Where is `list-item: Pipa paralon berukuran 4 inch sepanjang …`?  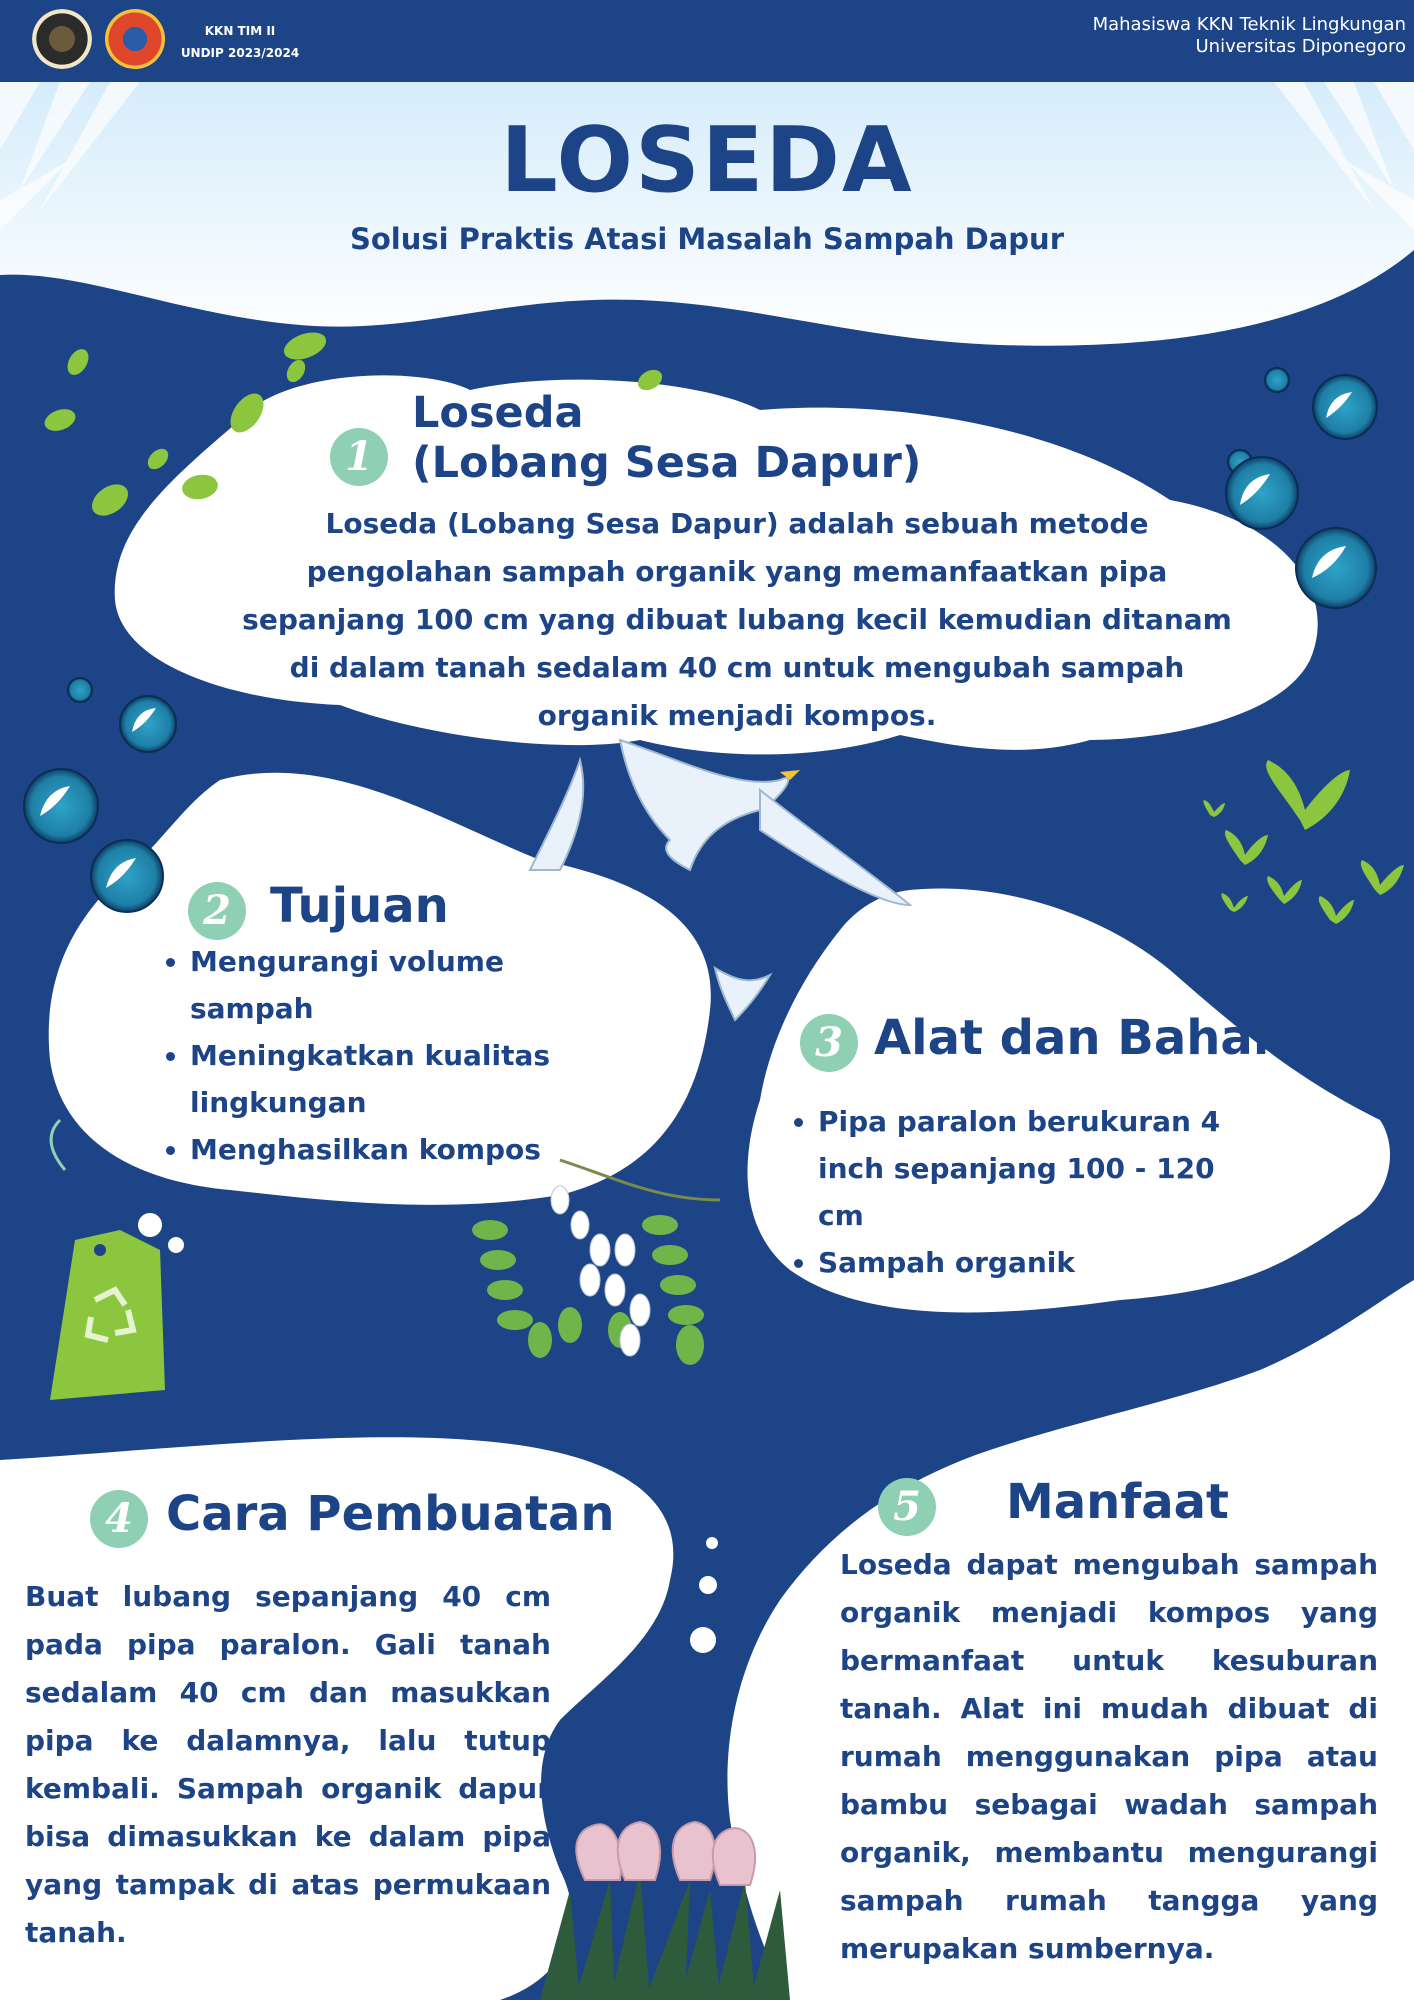
list-item: Pipa paralon berukuran 4 inch sepanjang … is located at coordinates (1044, 1168).